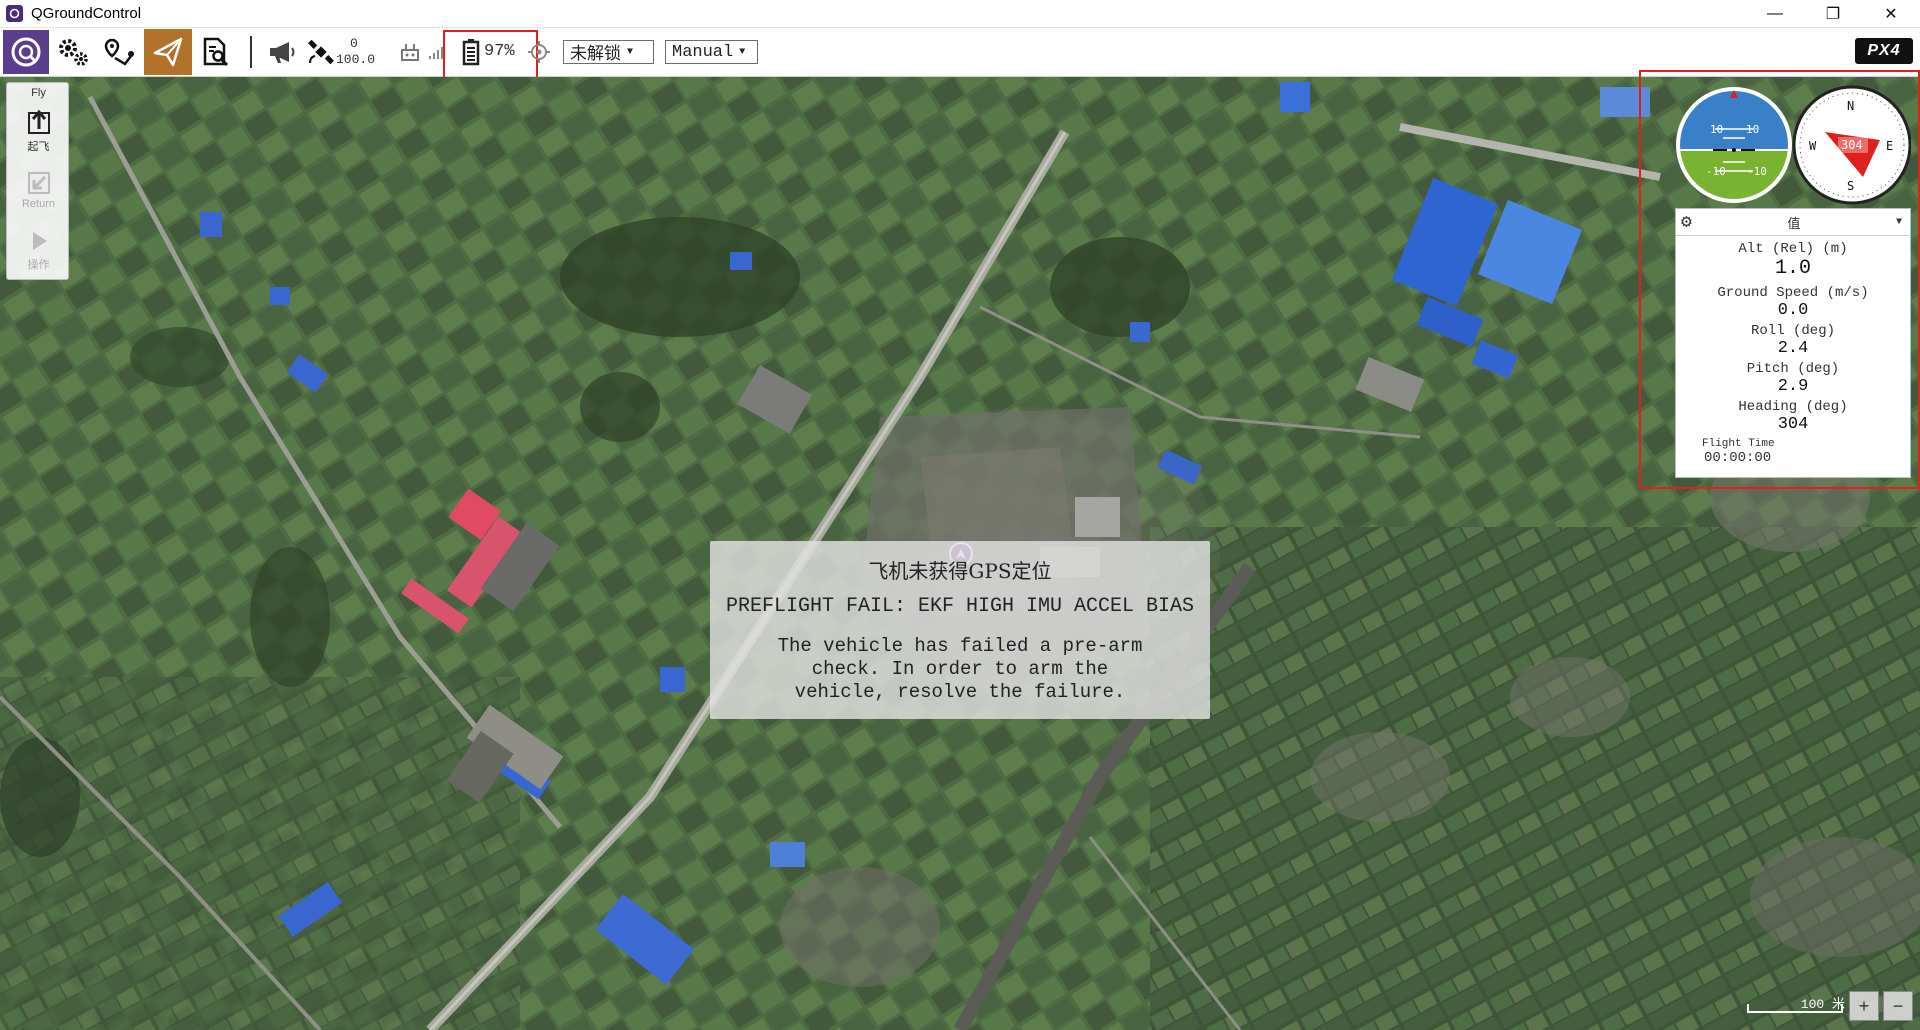 The image size is (1920, 1030). I want to click on alt-label: Alt (Rel) (m), so click(1793, 249).